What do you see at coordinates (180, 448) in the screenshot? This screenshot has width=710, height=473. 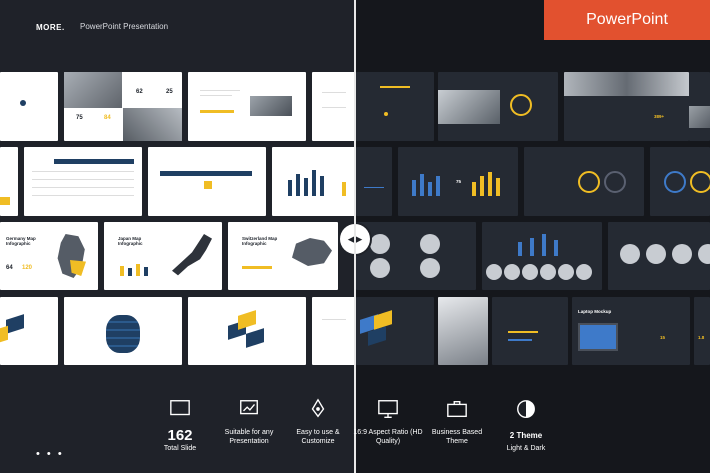 I see `feature-label: Total Slide` at bounding box center [180, 448].